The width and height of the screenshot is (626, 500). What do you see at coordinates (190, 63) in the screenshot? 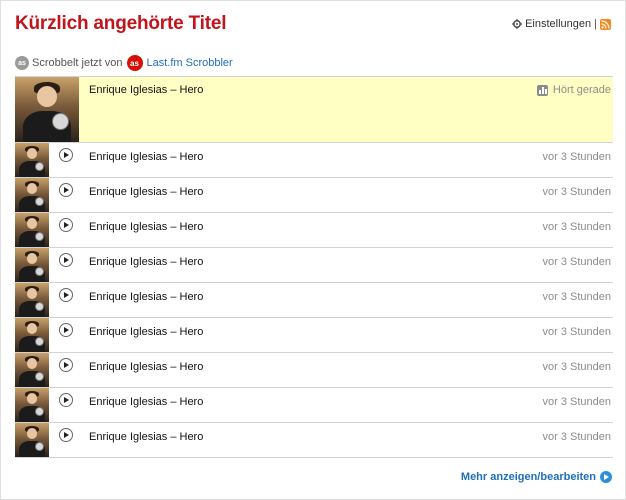
I see `scrobbler-link: Last.fm Scrobbler` at bounding box center [190, 63].